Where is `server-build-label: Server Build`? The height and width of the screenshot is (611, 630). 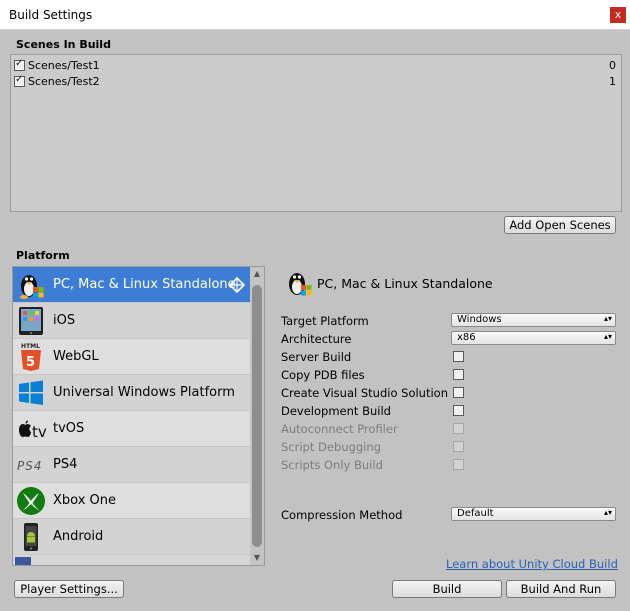
server-build-label: Server Build is located at coordinates (316, 357).